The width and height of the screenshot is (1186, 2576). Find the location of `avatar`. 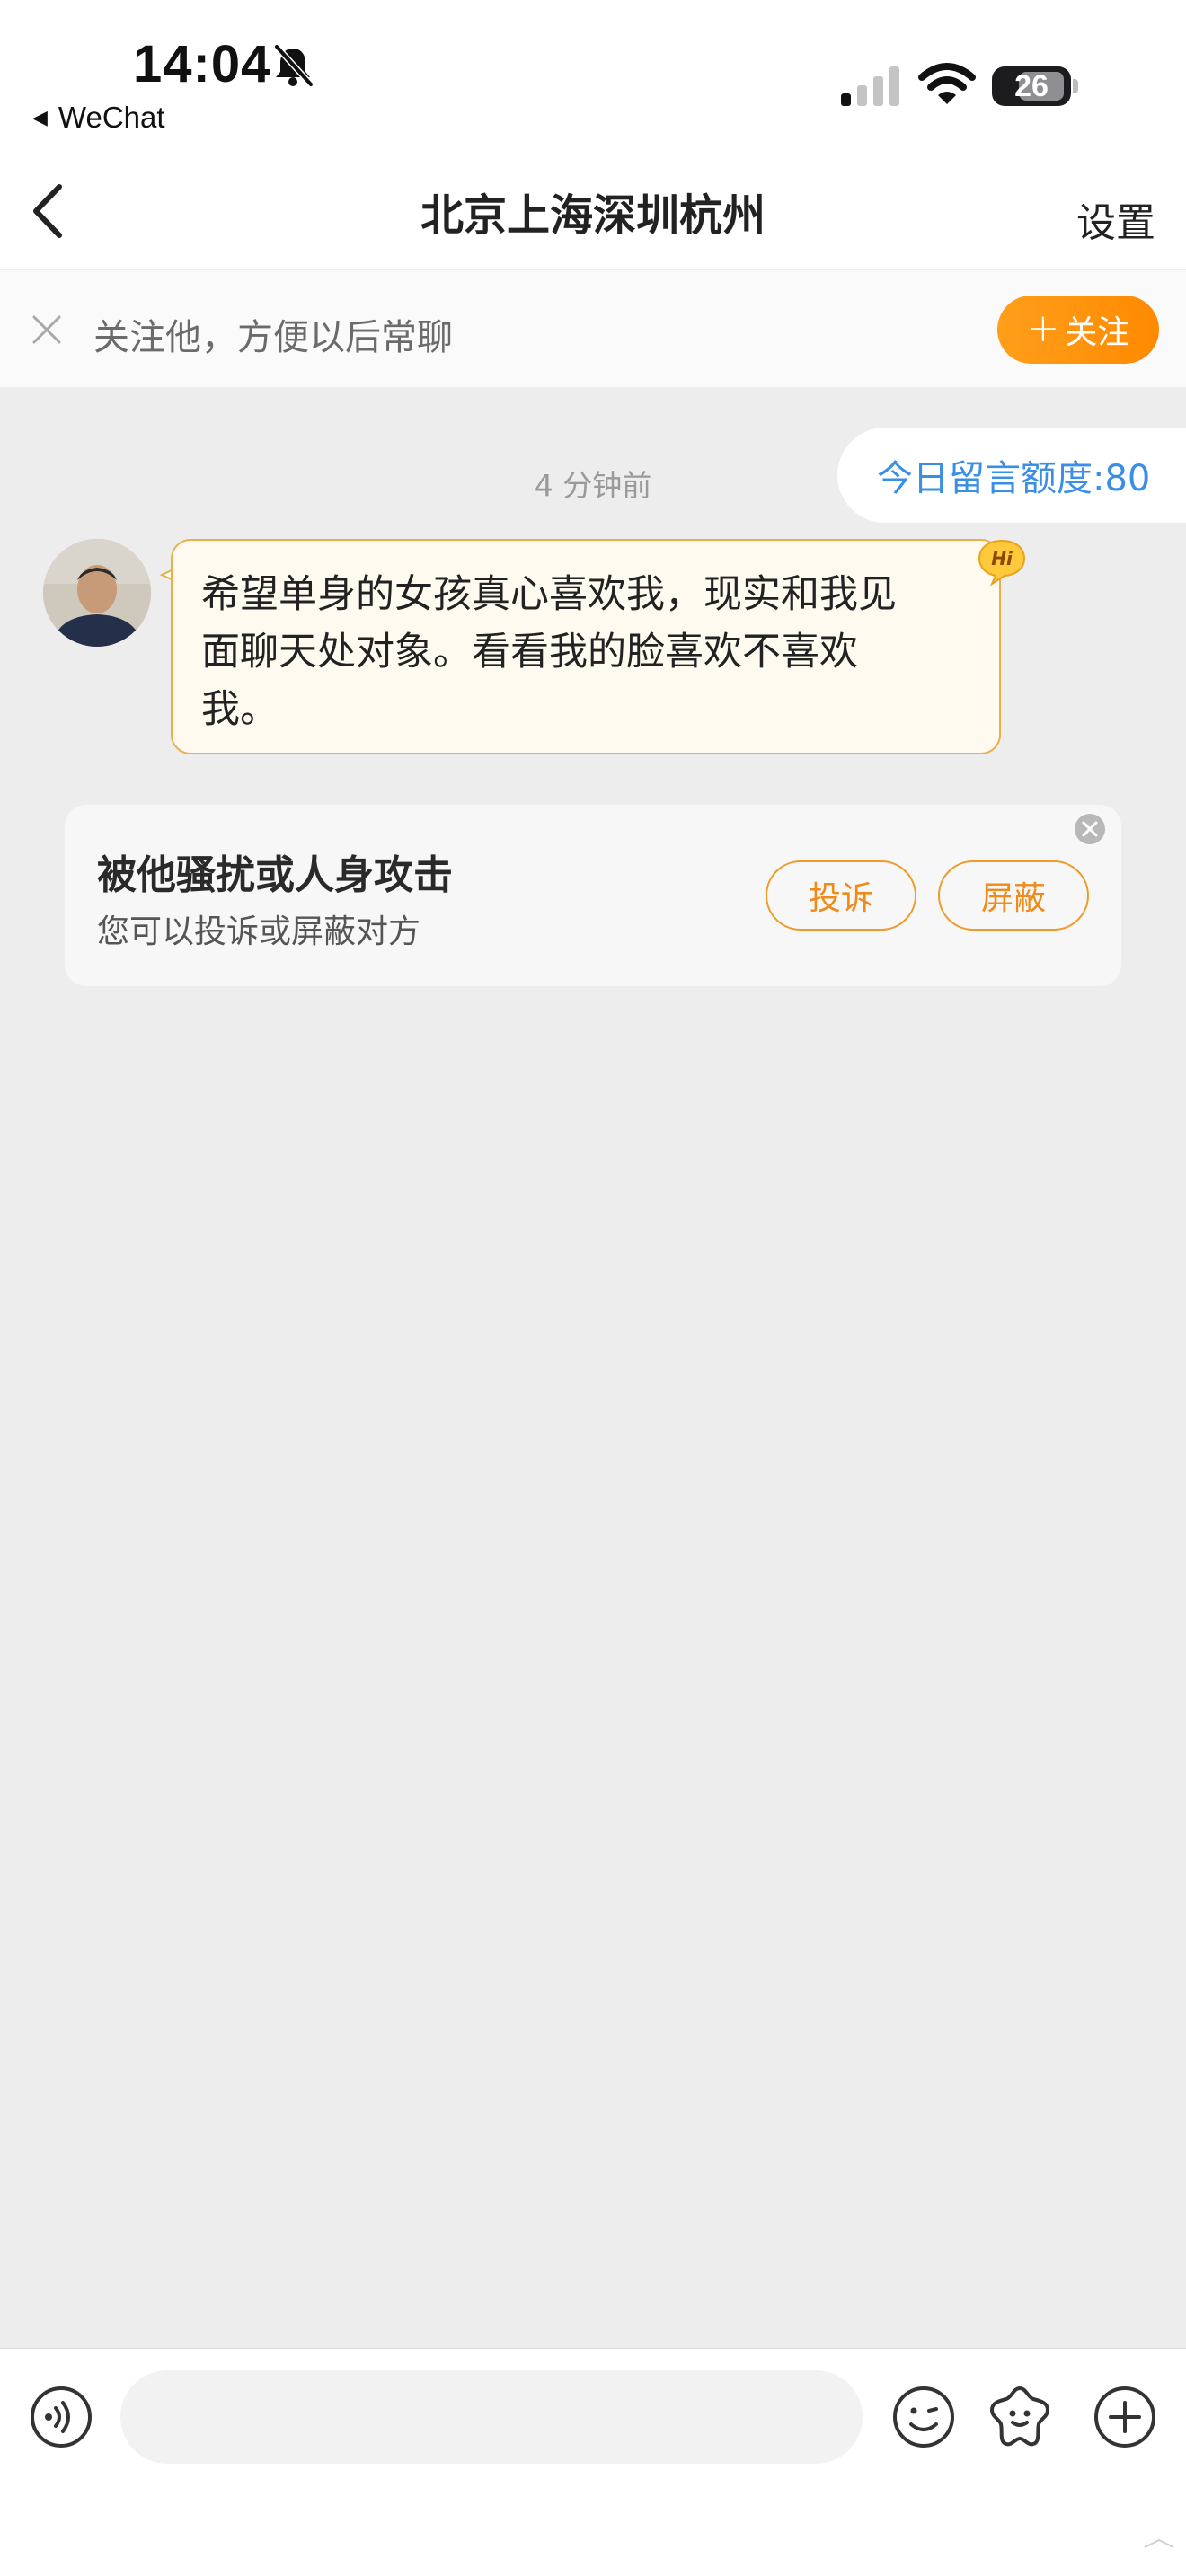

avatar is located at coordinates (97, 593).